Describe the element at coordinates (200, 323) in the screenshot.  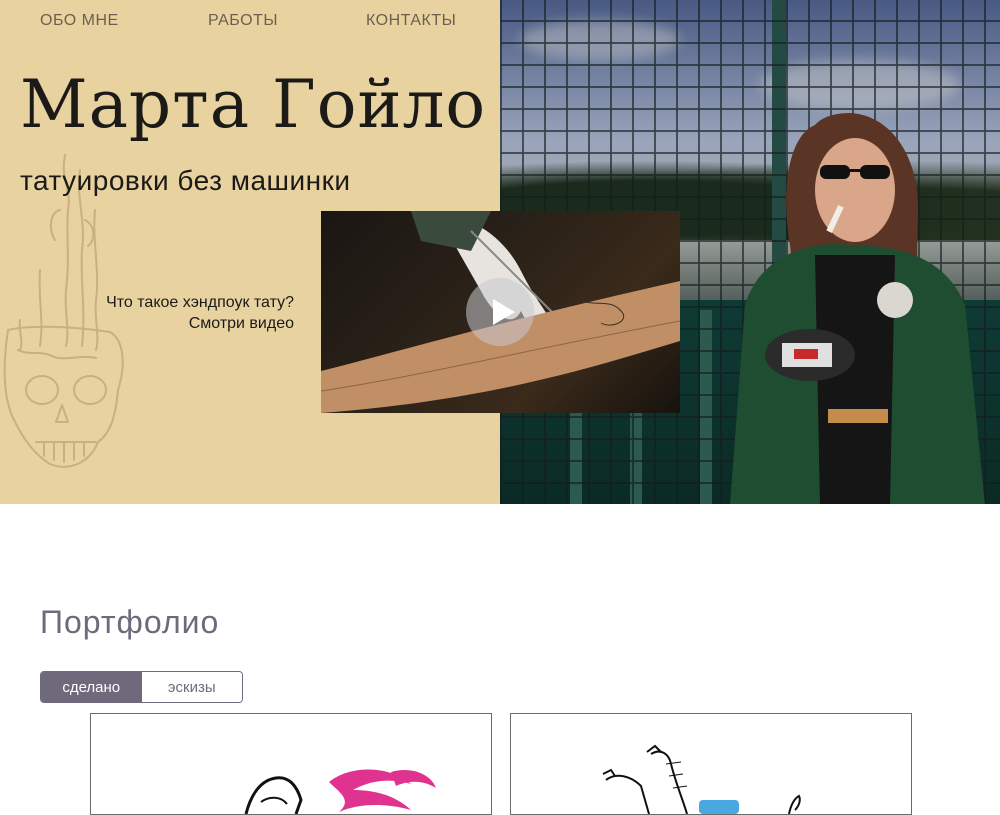
I see `video-cta-link: Смотри видео` at that location.